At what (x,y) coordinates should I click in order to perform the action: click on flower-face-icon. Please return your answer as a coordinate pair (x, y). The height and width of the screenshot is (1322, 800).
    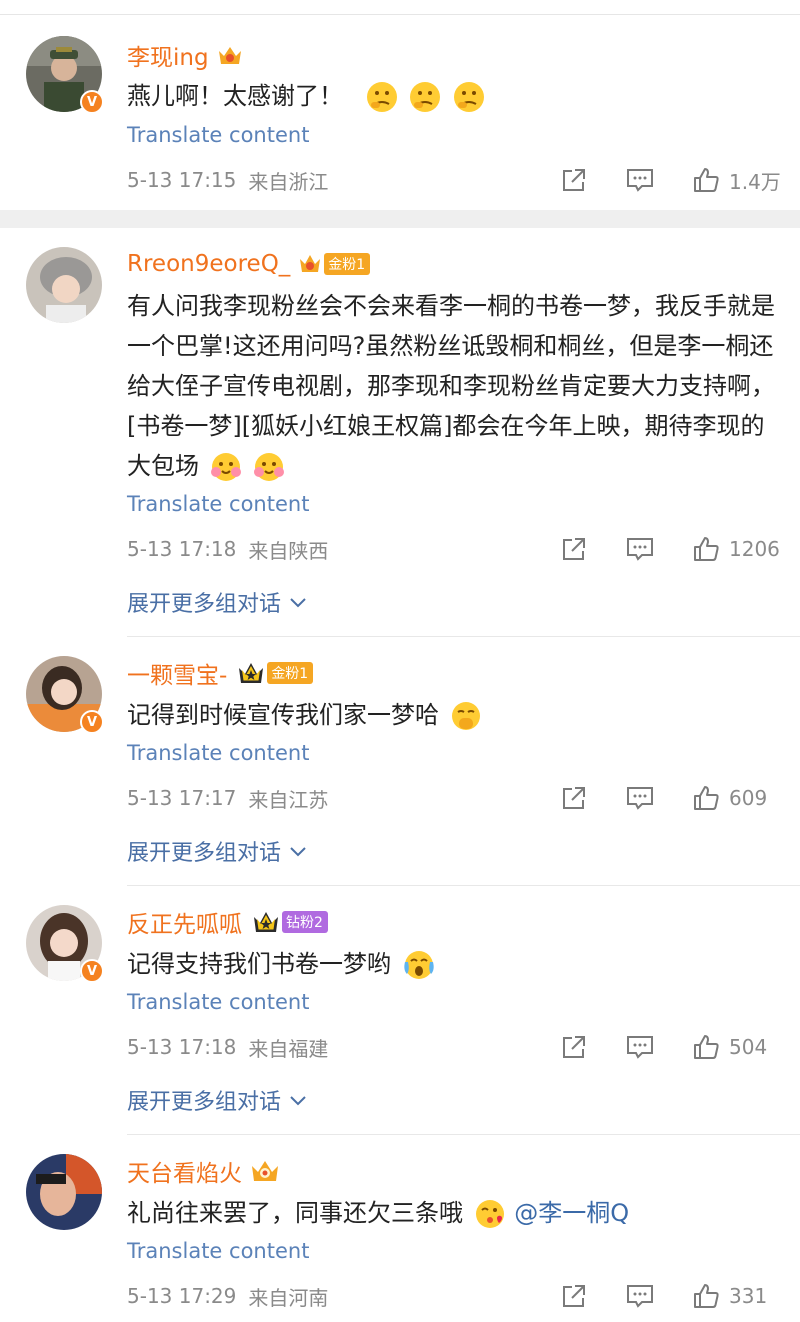
    Looking at the image, I should click on (269, 467).